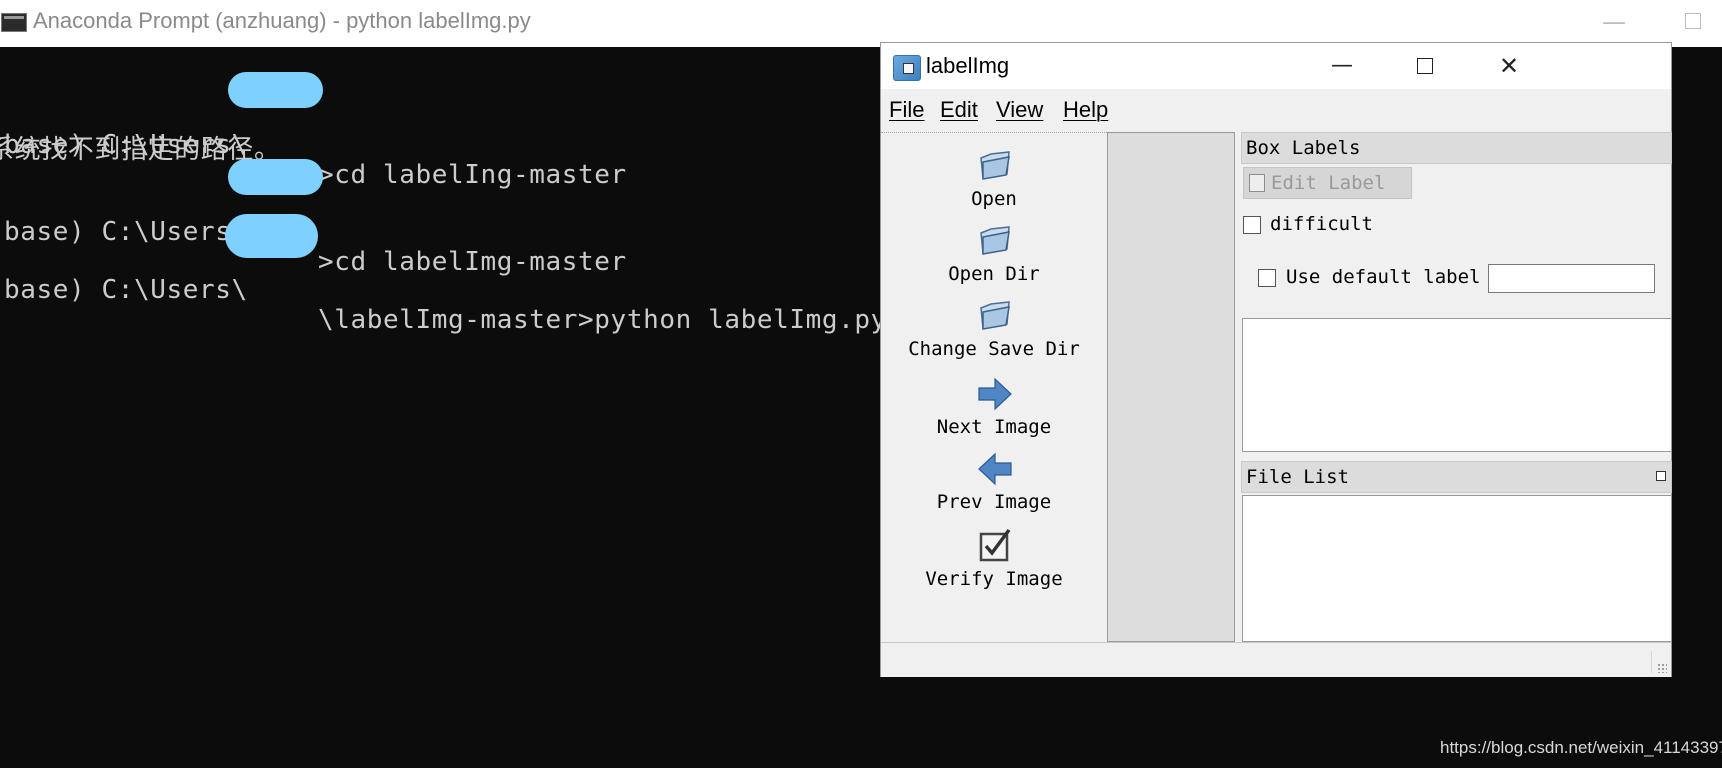 The width and height of the screenshot is (1722, 768). What do you see at coordinates (2, 202) in the screenshot?
I see `console-line-3-lead: (` at bounding box center [2, 202].